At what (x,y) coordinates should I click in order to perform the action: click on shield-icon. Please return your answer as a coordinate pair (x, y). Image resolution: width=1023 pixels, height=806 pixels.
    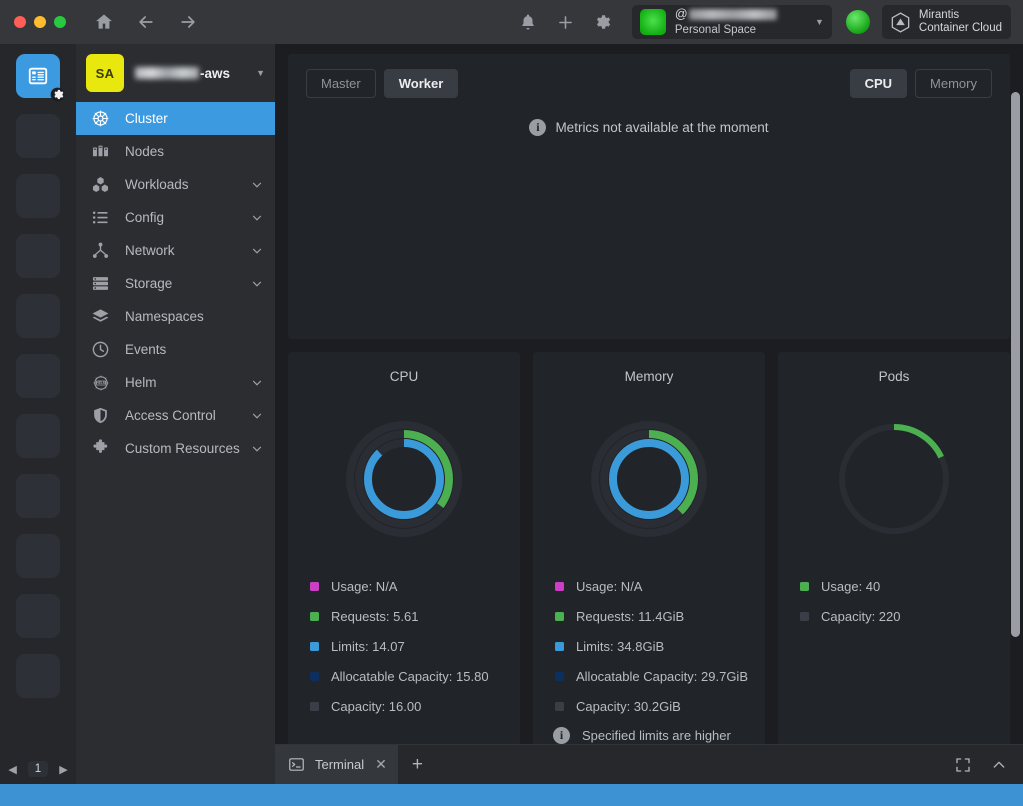
    Looking at the image, I should click on (100, 415).